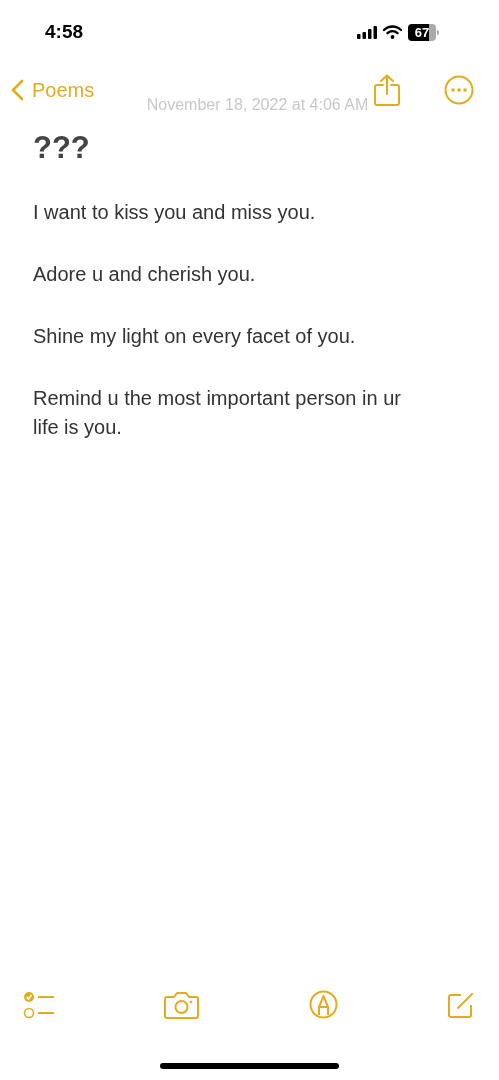 This screenshot has width=499, height=1080. What do you see at coordinates (387, 90) in the screenshot?
I see `share-icon` at bounding box center [387, 90].